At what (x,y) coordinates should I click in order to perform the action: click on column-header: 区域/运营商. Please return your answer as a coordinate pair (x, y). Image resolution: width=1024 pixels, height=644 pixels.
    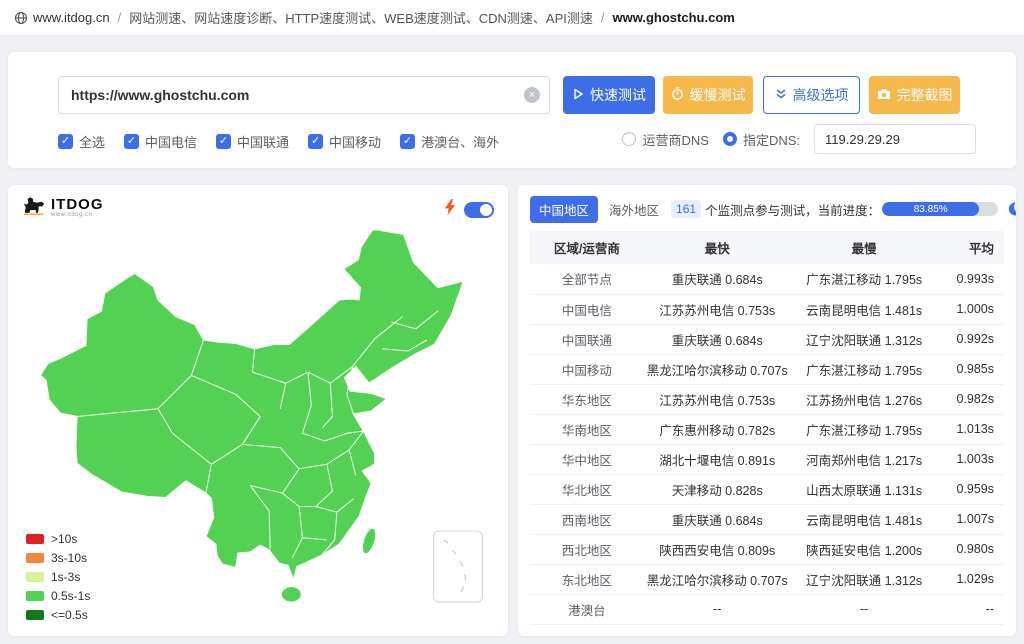
    Looking at the image, I should click on (587, 247).